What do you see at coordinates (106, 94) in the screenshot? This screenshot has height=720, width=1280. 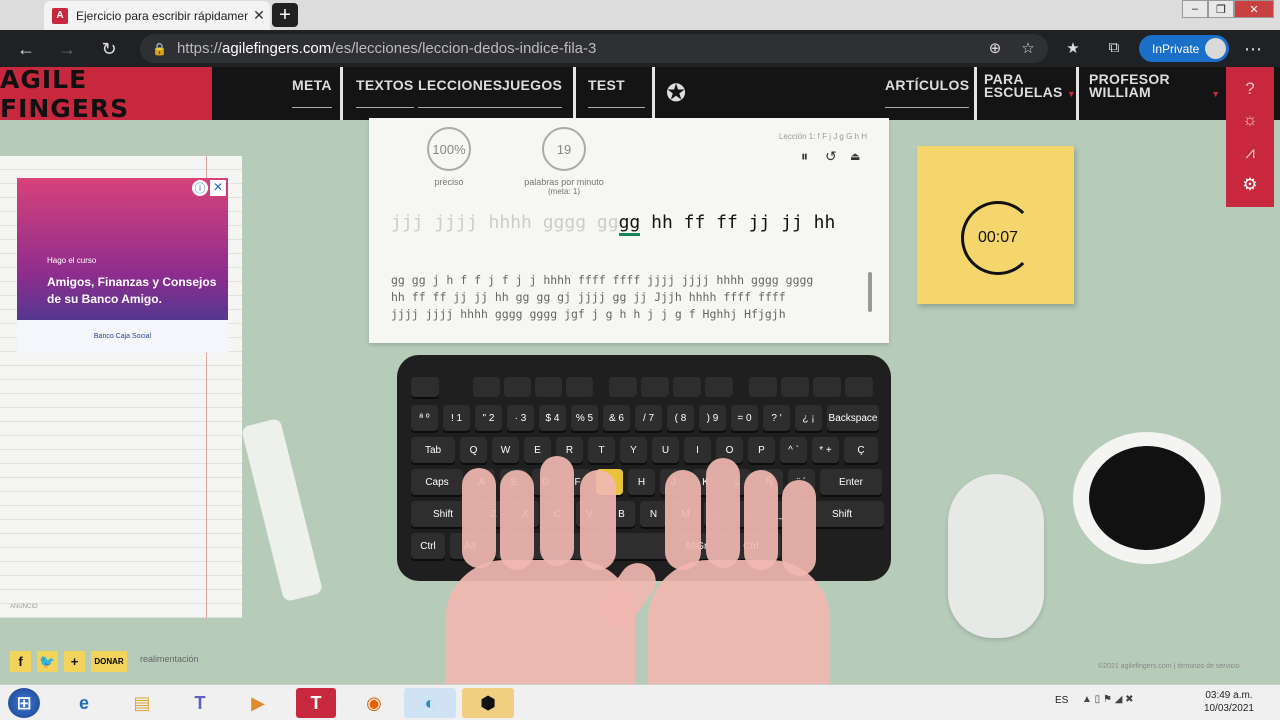 I see `site-logo: AGILE FINGERS` at bounding box center [106, 94].